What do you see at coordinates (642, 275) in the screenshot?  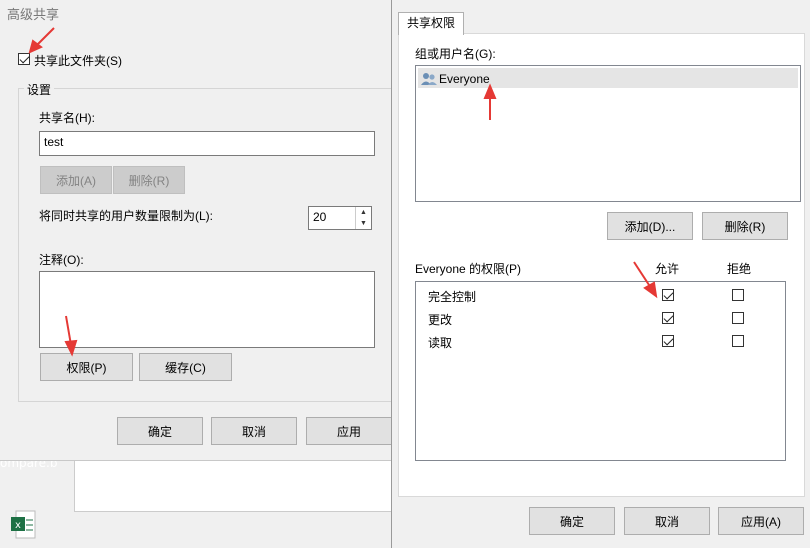 I see `arrow-full-control` at bounding box center [642, 275].